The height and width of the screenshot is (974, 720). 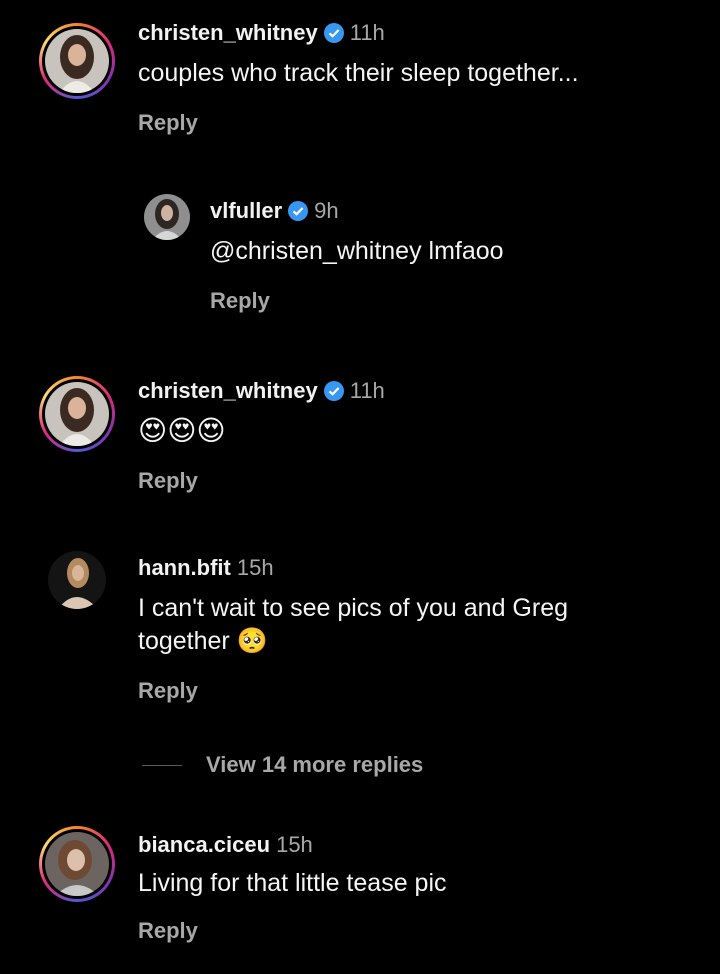 I want to click on comment-text-emojis: 😍😍😍, so click(x=182, y=430).